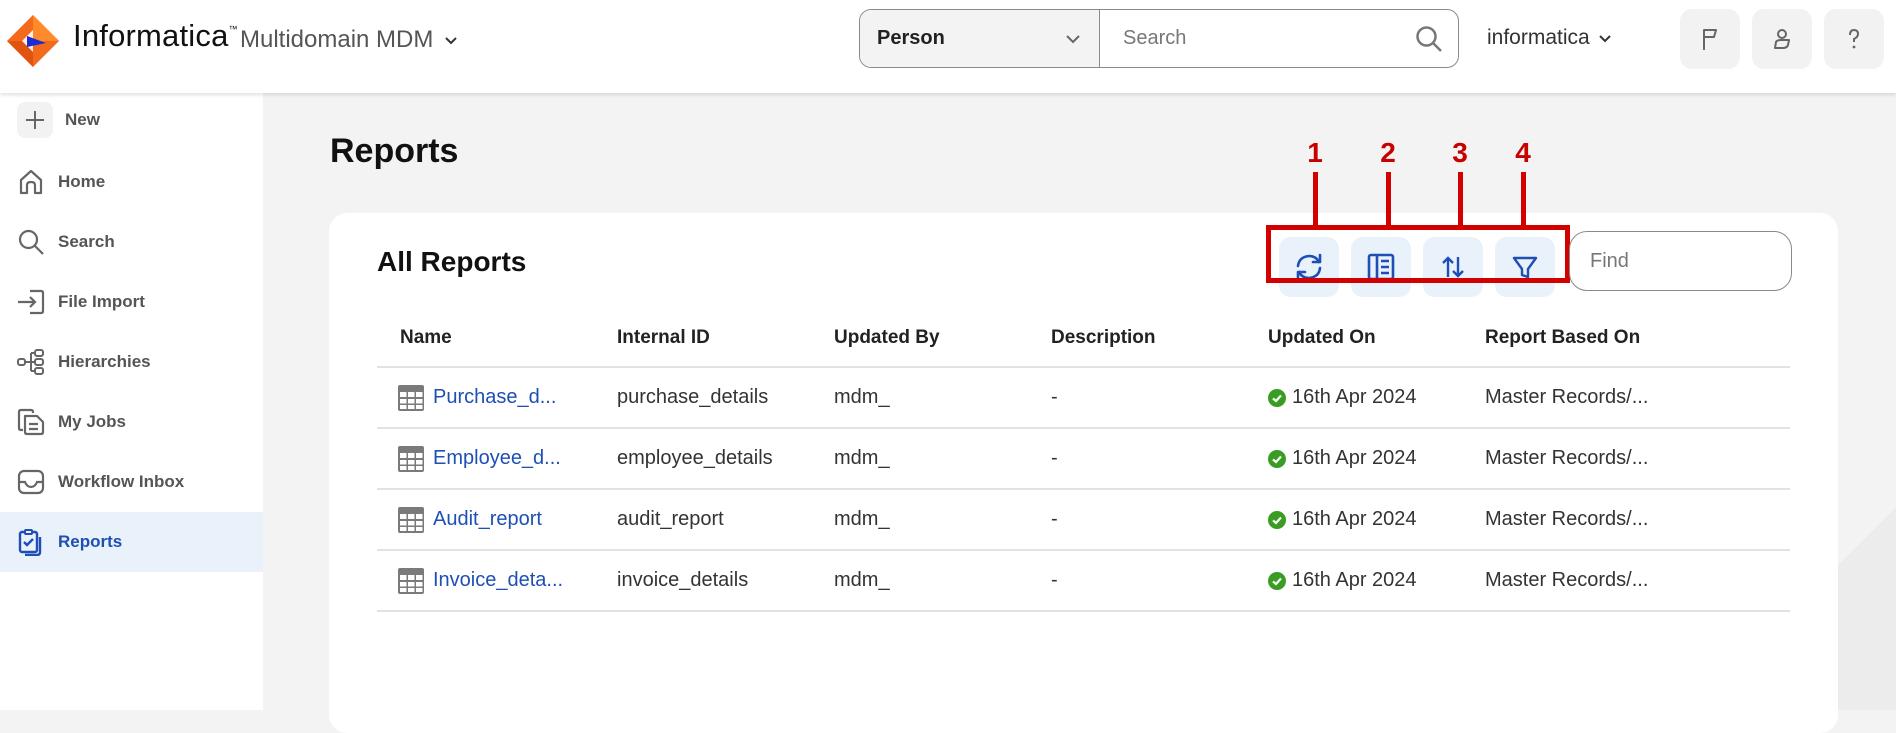  Describe the element at coordinates (683, 580) in the screenshot. I see `cell-internal-id: invoice_details` at that location.